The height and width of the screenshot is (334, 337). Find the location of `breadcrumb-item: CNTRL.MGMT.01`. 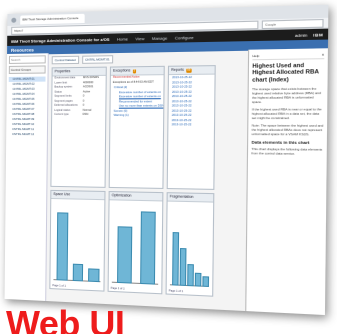

breadcrumb-item: CNTRL.MGMT.01 is located at coordinates (97, 59).